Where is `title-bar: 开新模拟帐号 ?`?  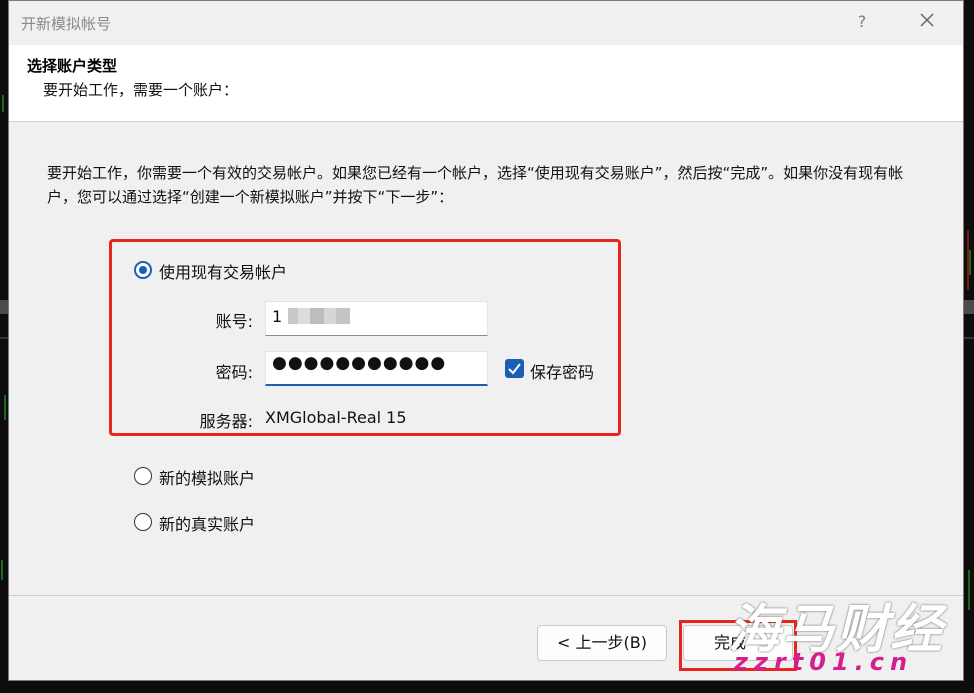 title-bar: 开新模拟帐号 ? is located at coordinates (486, 23).